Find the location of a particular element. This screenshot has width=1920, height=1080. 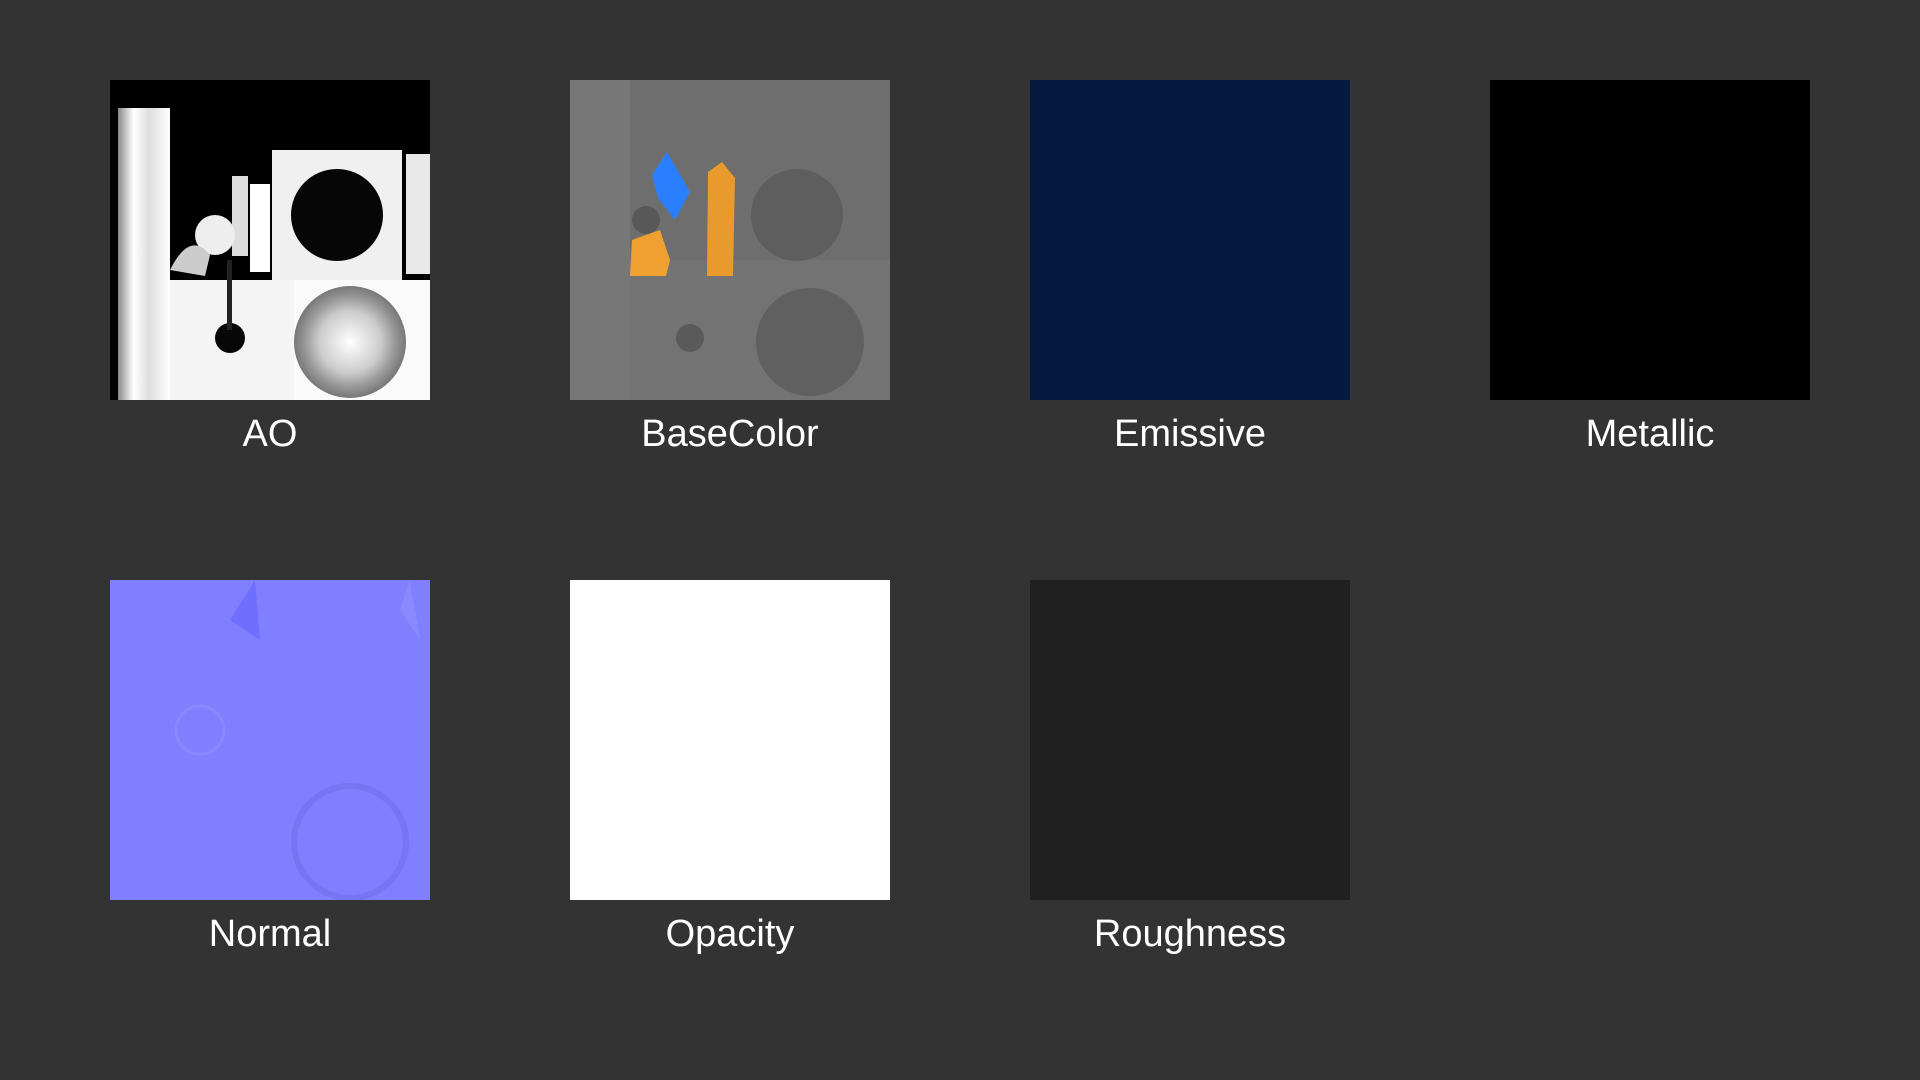

texture-label-metallic: Metallic is located at coordinates (1650, 434).